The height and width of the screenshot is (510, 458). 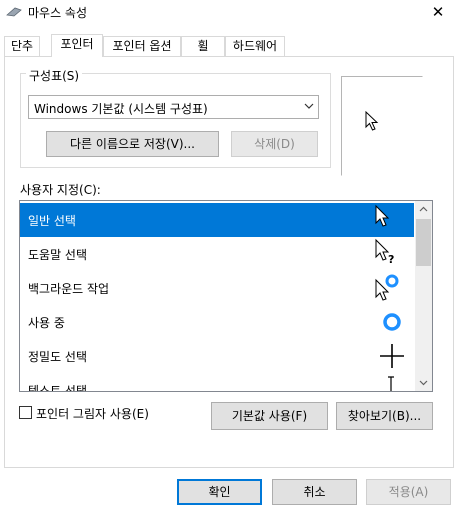 I want to click on list-item: 일반 선택, so click(x=217, y=220).